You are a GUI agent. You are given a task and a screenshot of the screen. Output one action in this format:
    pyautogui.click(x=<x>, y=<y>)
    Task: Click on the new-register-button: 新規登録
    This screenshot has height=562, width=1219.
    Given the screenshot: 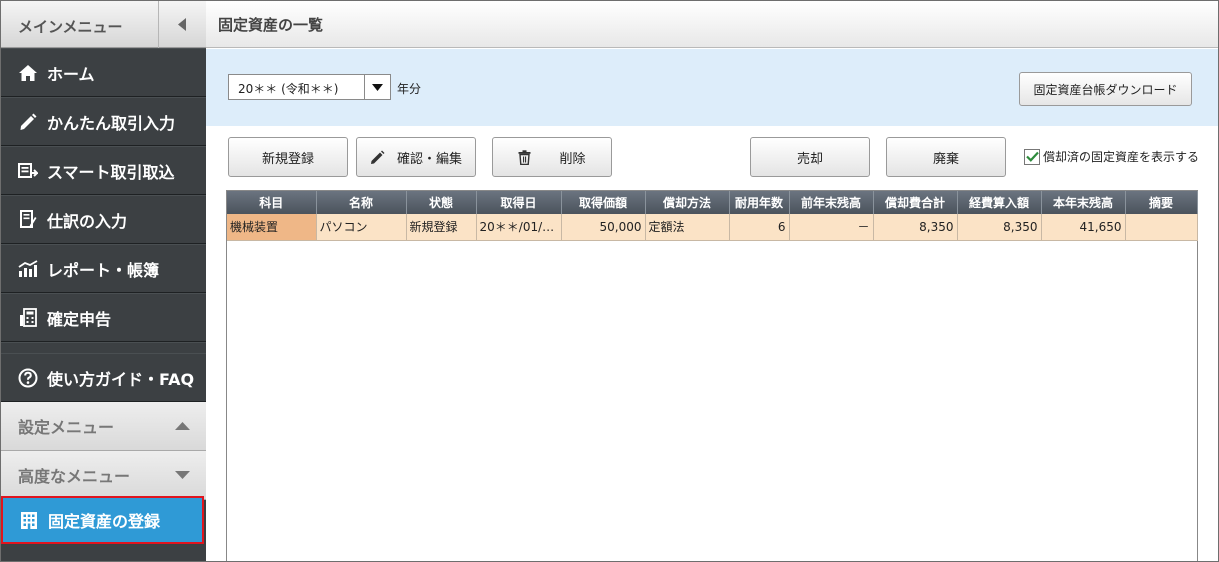 What is the action you would take?
    pyautogui.click(x=288, y=157)
    